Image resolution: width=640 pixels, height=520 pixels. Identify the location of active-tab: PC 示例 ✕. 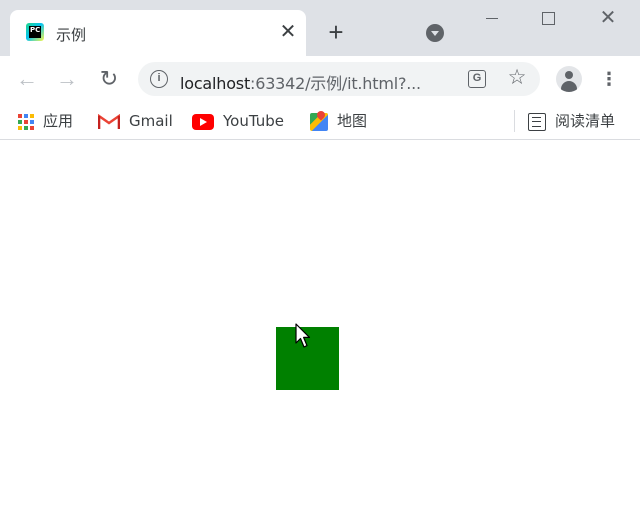
(158, 33).